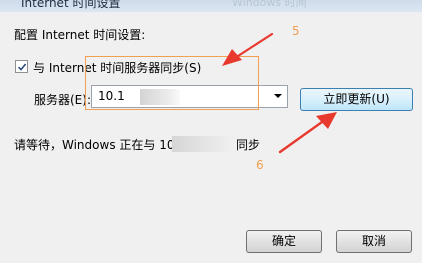 The image size is (422, 263). Describe the element at coordinates (203, 144) in the screenshot. I see `redacted-status-server` at that location.